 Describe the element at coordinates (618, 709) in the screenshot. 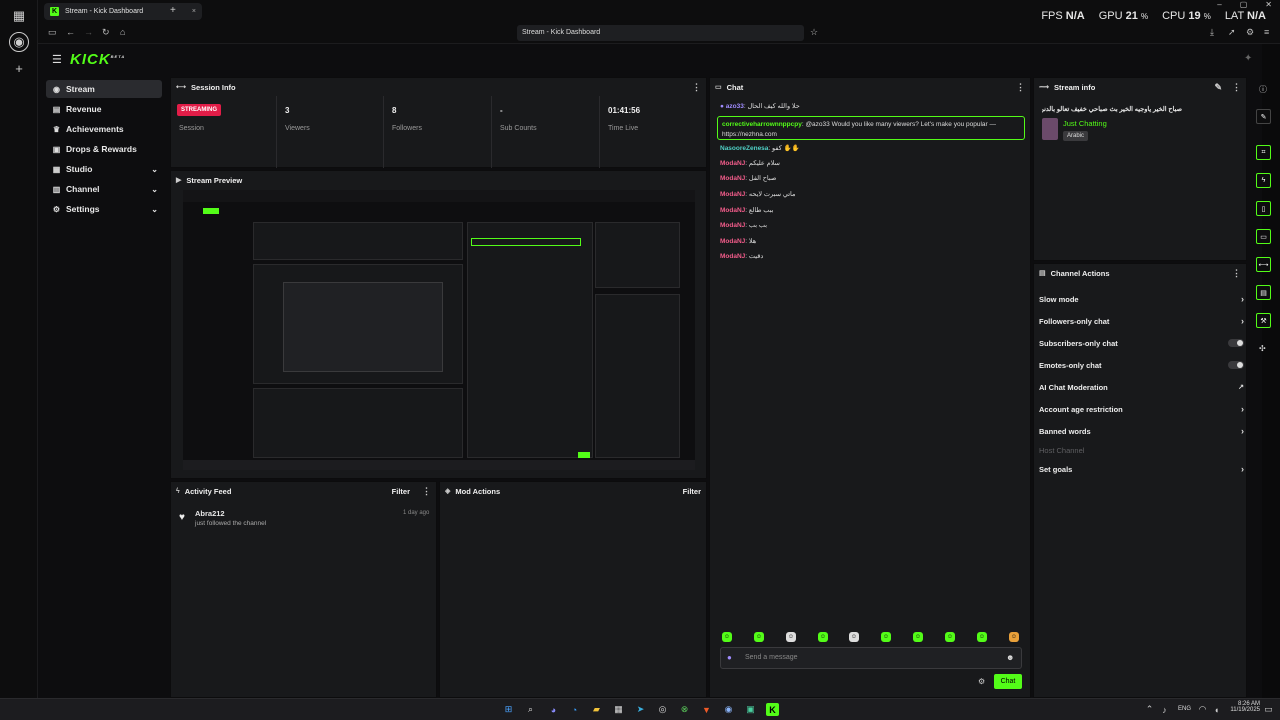

I see `calculator-icon: ▦` at that location.